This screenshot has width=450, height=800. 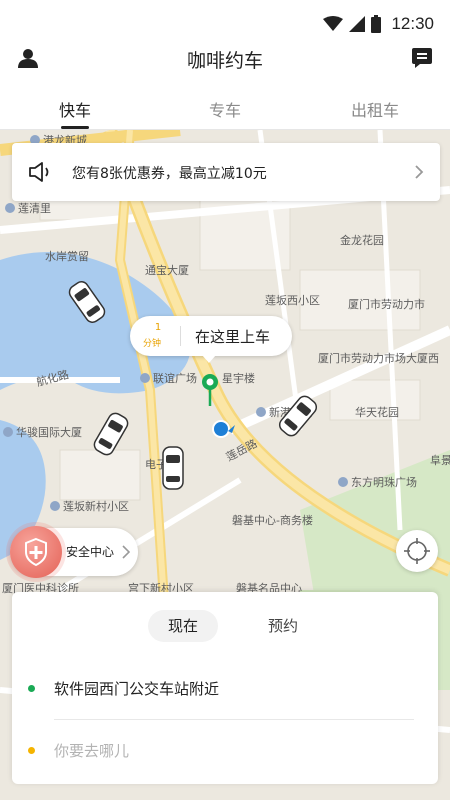 What do you see at coordinates (228, 688) in the screenshot?
I see `from-location-field: 软件园西门公交车站附近` at bounding box center [228, 688].